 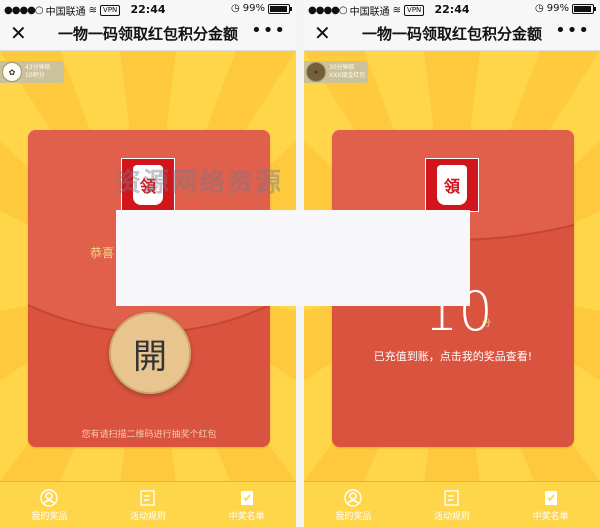 What do you see at coordinates (199, 183) in the screenshot?
I see `watermark-text: 资源网络资源` at bounding box center [199, 183].